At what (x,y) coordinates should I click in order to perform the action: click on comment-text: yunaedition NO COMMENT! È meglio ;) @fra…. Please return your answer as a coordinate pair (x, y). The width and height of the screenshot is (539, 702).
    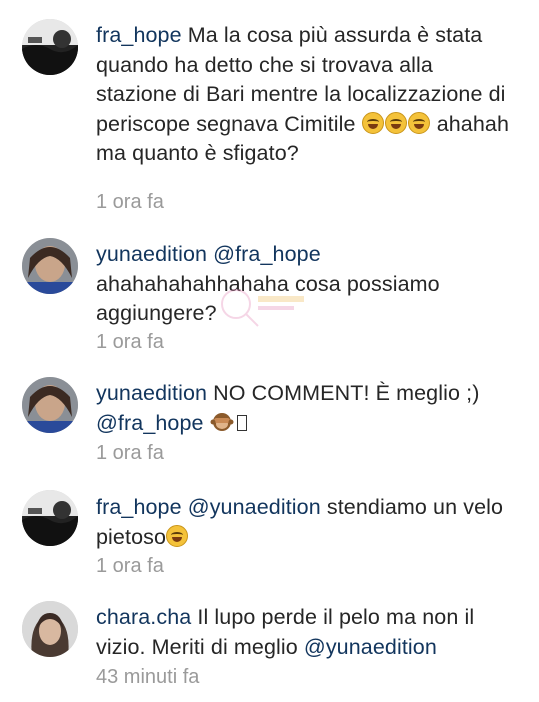
    Looking at the image, I should click on (303, 408).